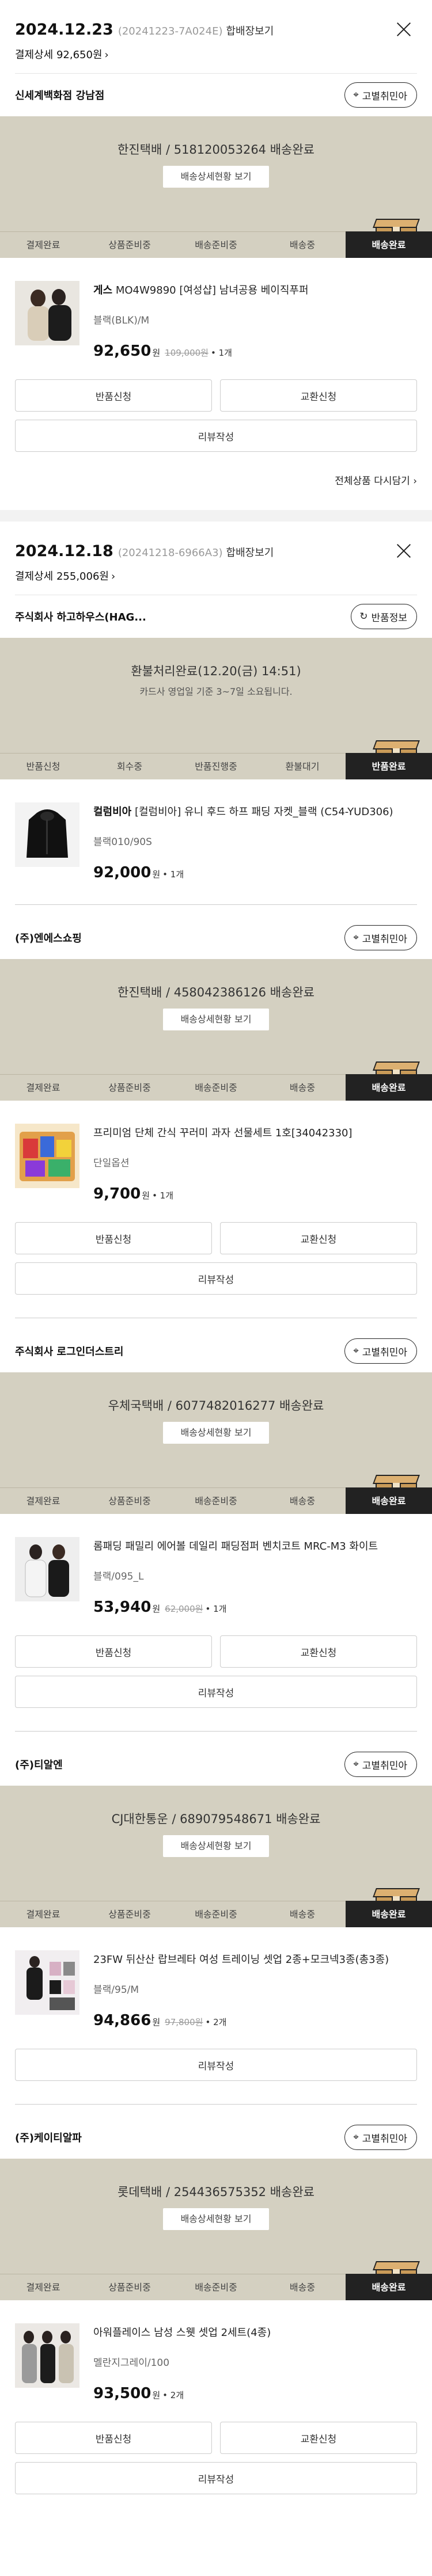 The width and height of the screenshot is (432, 2576). What do you see at coordinates (170, 31) in the screenshot?
I see `order-id: (20241223-7A024E)` at bounding box center [170, 31].